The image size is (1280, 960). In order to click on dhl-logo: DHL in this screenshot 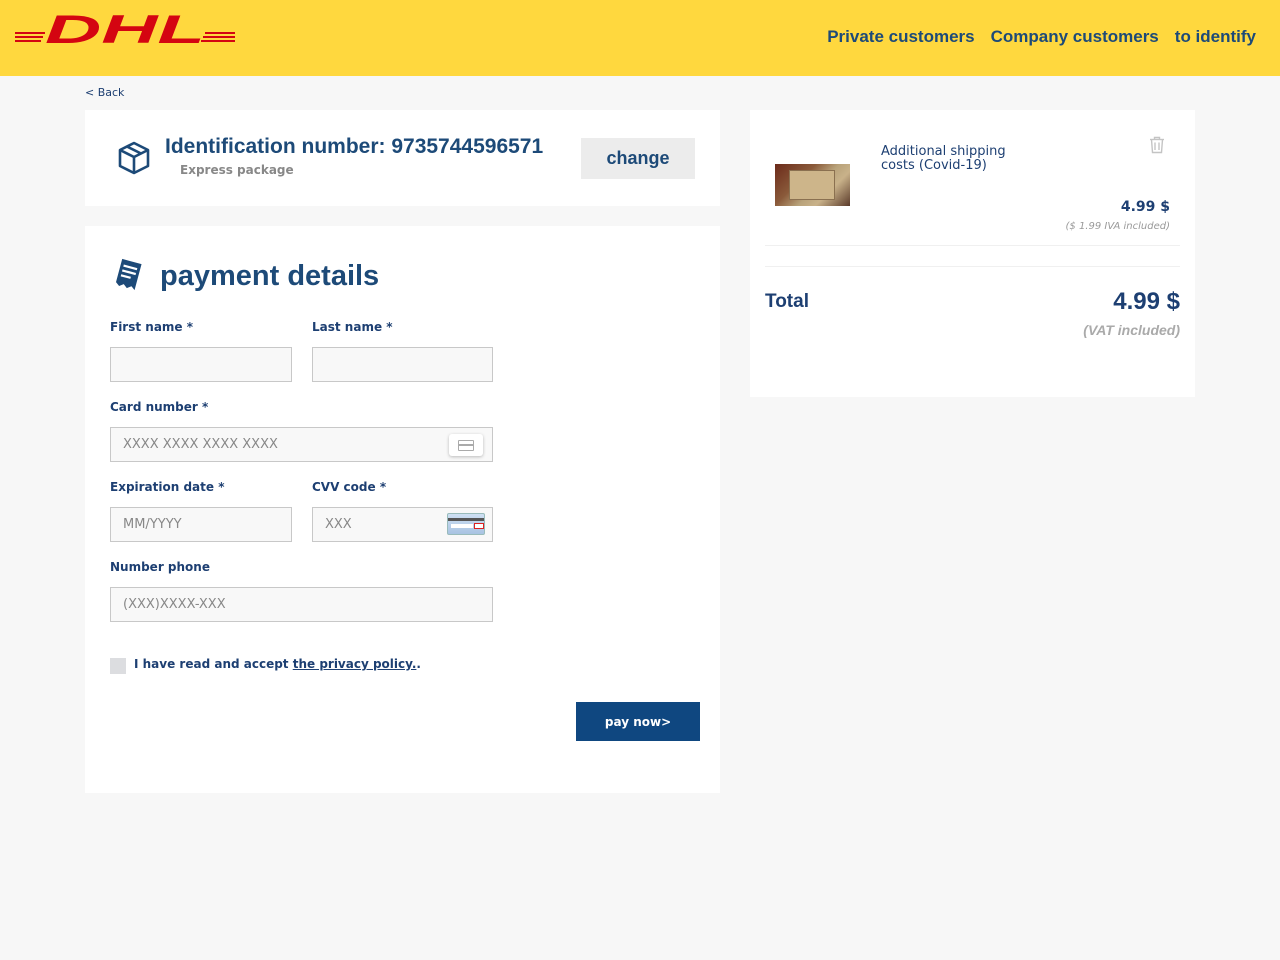, I will do `click(125, 29)`.